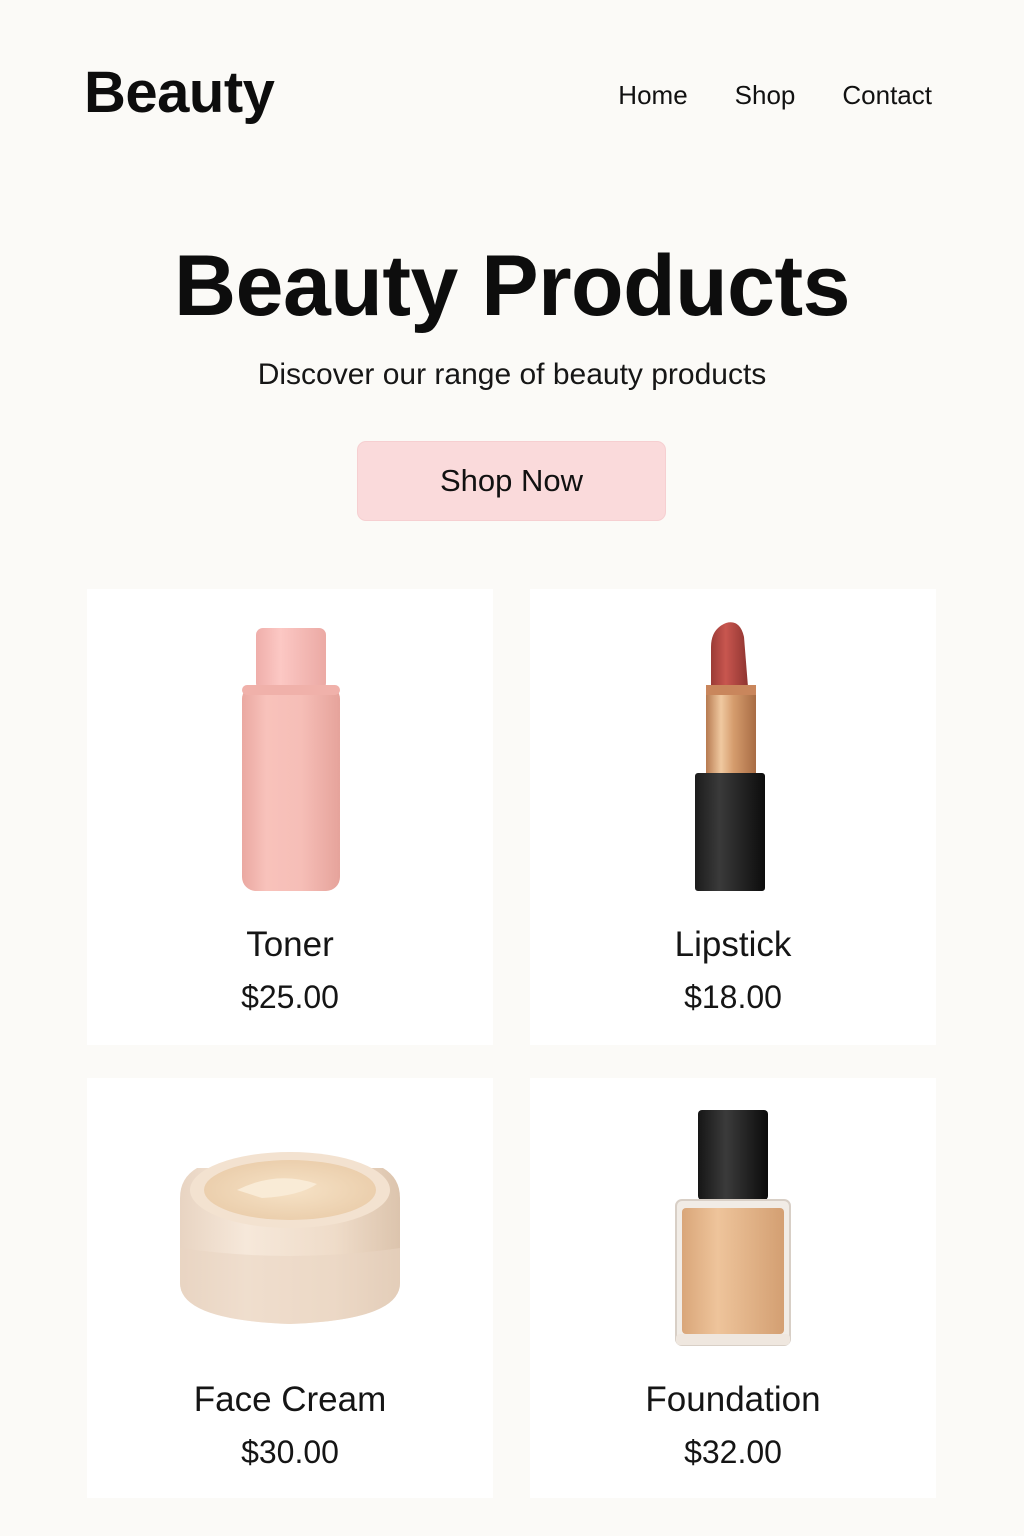 The image size is (1024, 1536). I want to click on nav-item-home: Home, so click(652, 95).